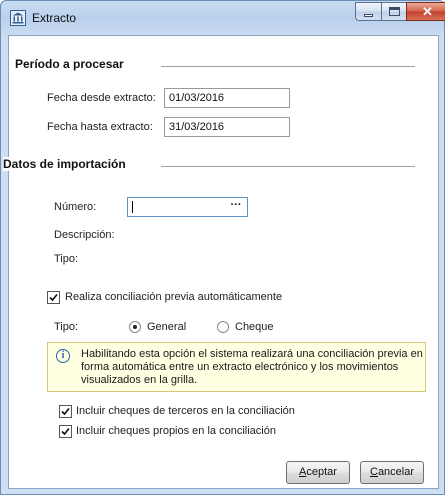 The width and height of the screenshot is (445, 495). I want to click on title-bar: Extracto ✕, so click(223, 18).